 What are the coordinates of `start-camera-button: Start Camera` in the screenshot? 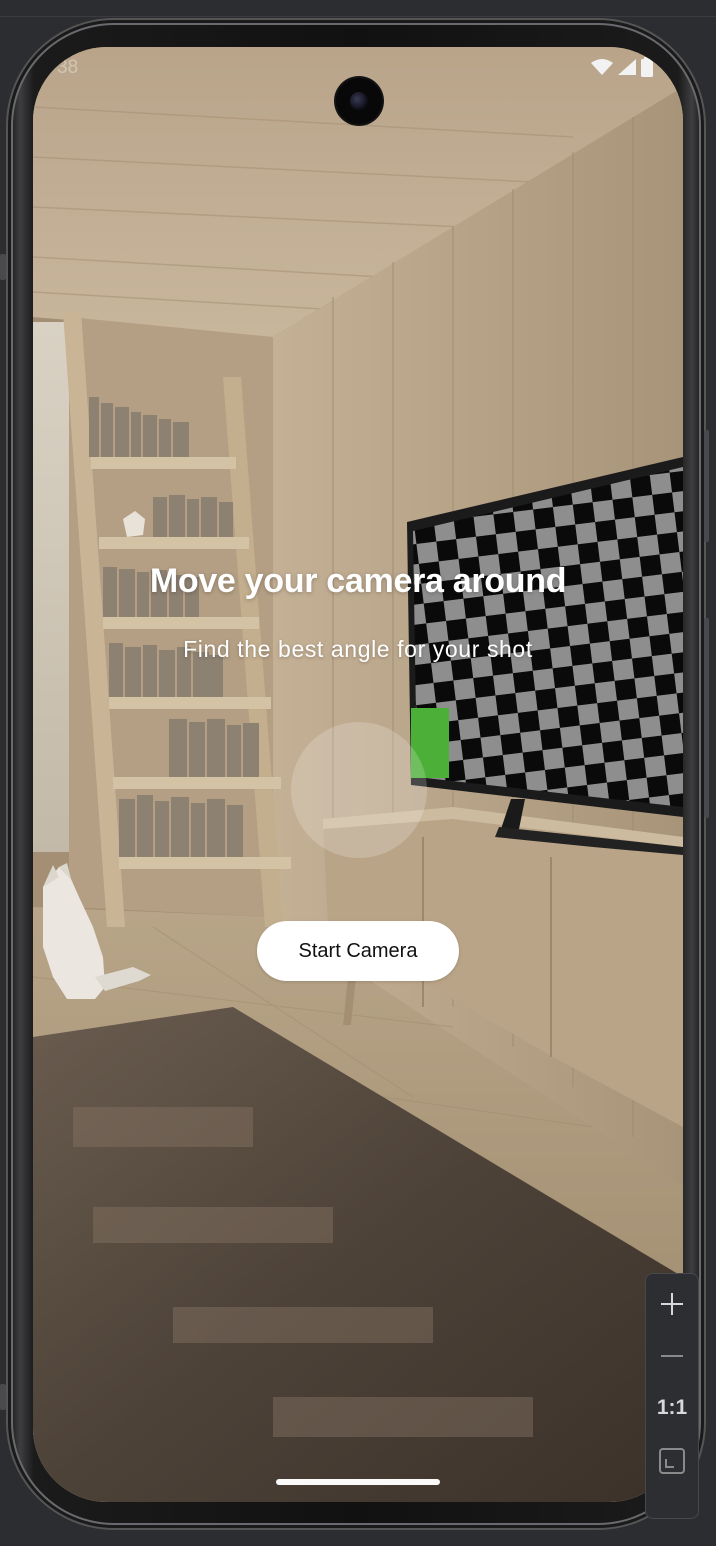 It's located at (358, 951).